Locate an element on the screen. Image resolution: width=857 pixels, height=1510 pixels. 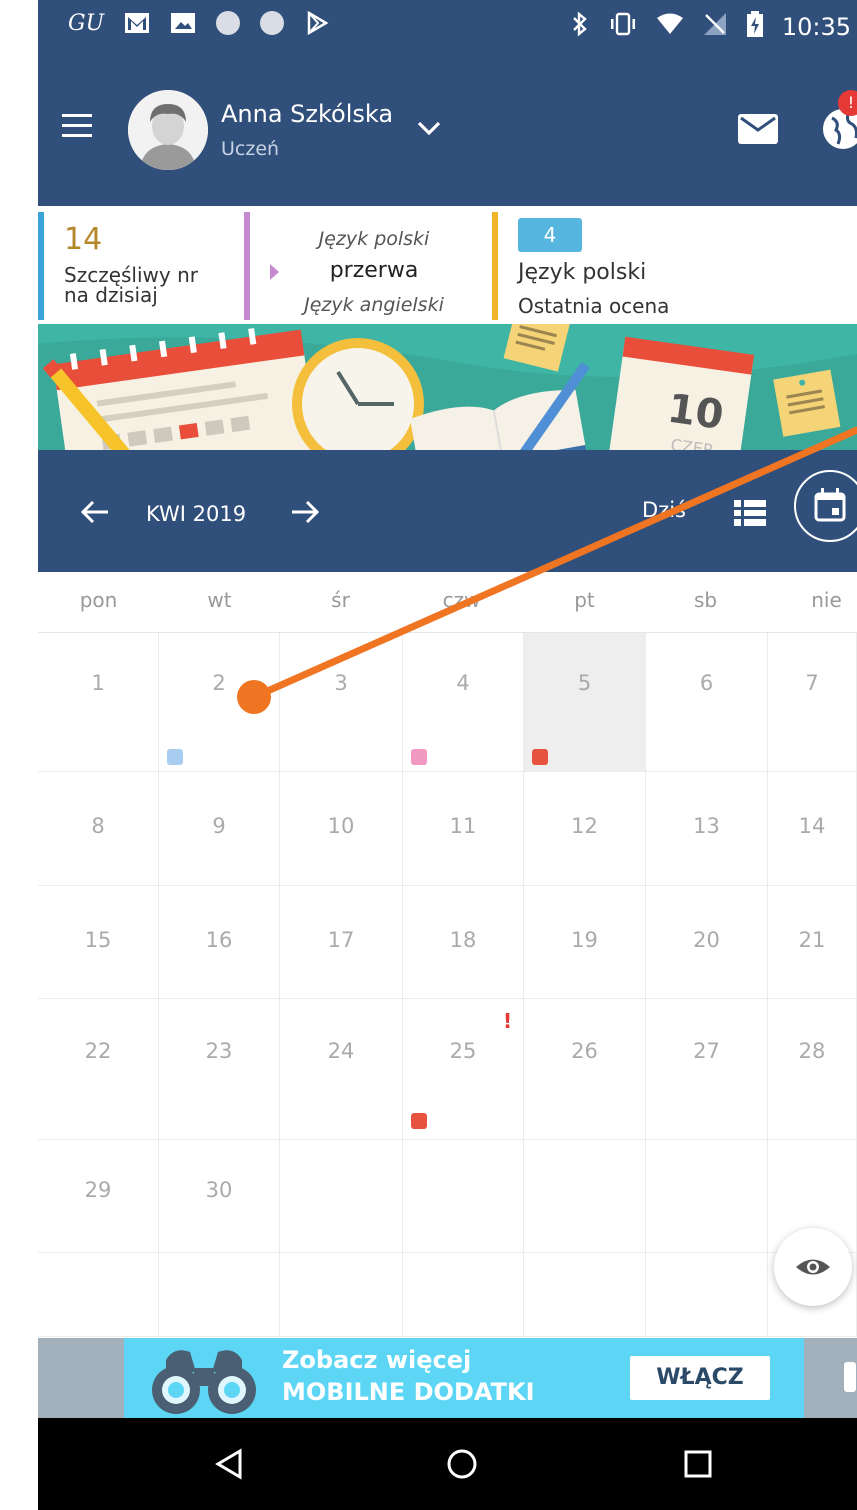
day-cell: 26 is located at coordinates (585, 1069).